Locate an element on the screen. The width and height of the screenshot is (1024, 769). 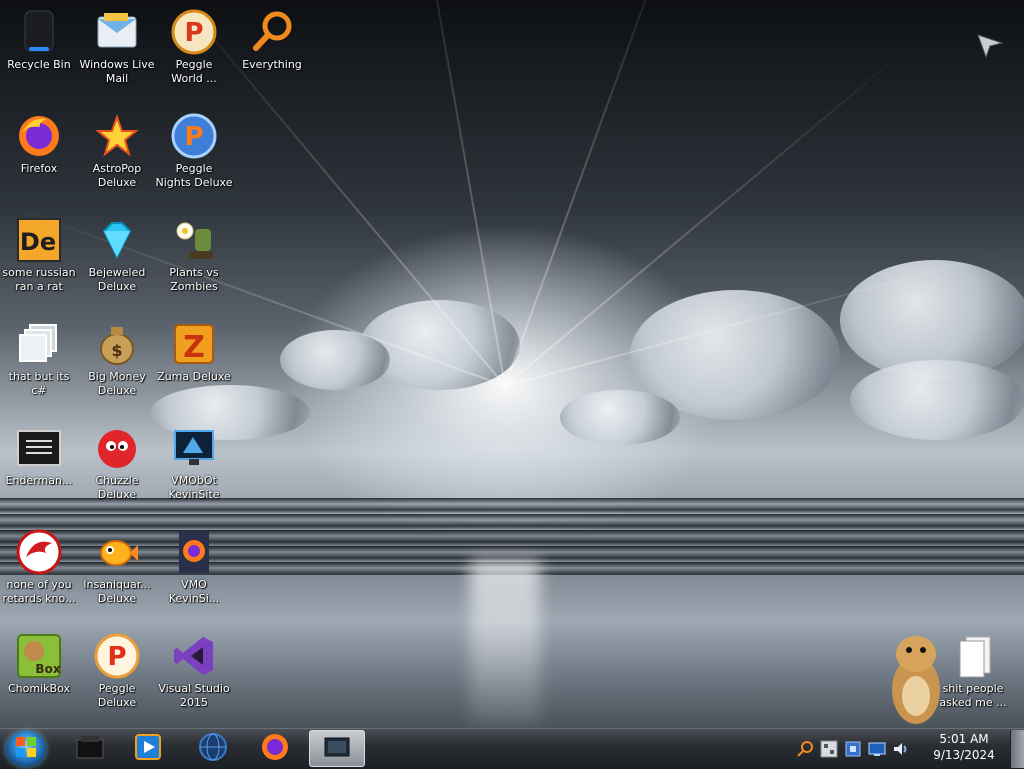
icon-label: ChomikBox is located at coordinates (39, 688).